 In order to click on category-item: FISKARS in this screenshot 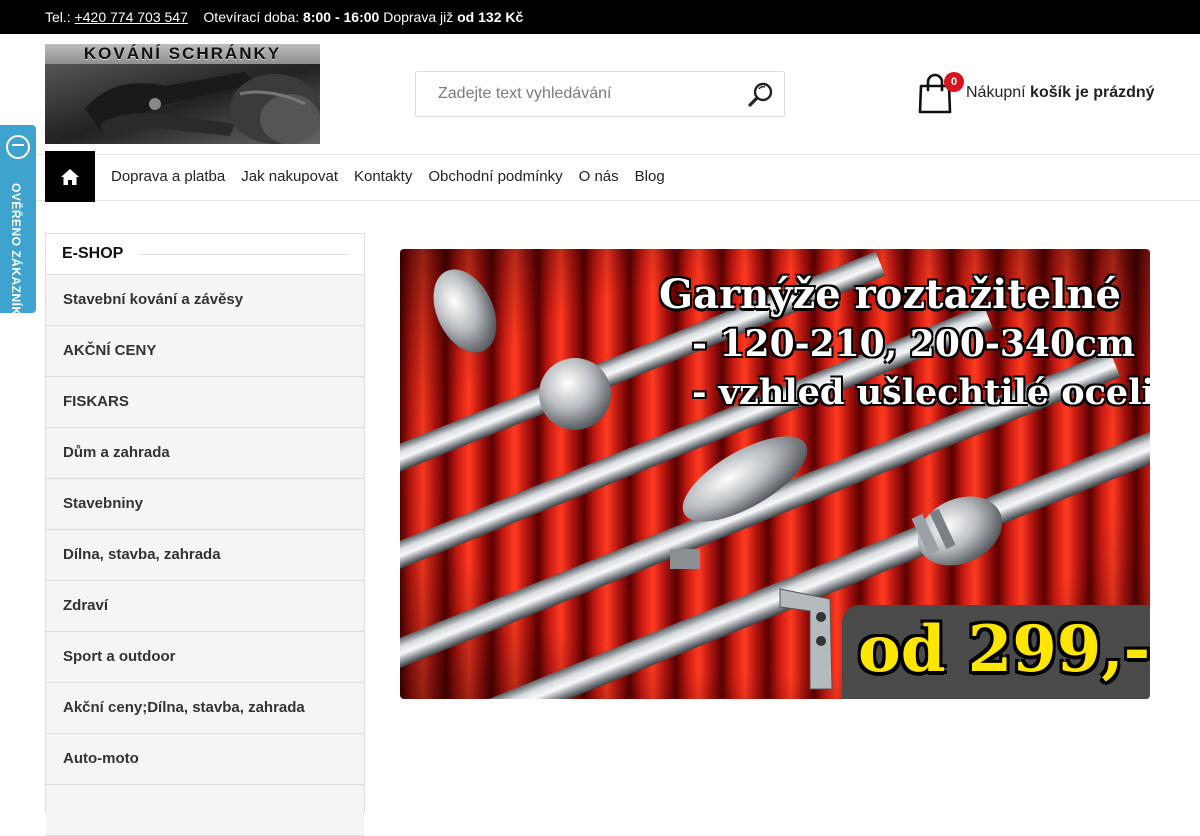, I will do `click(205, 402)`.